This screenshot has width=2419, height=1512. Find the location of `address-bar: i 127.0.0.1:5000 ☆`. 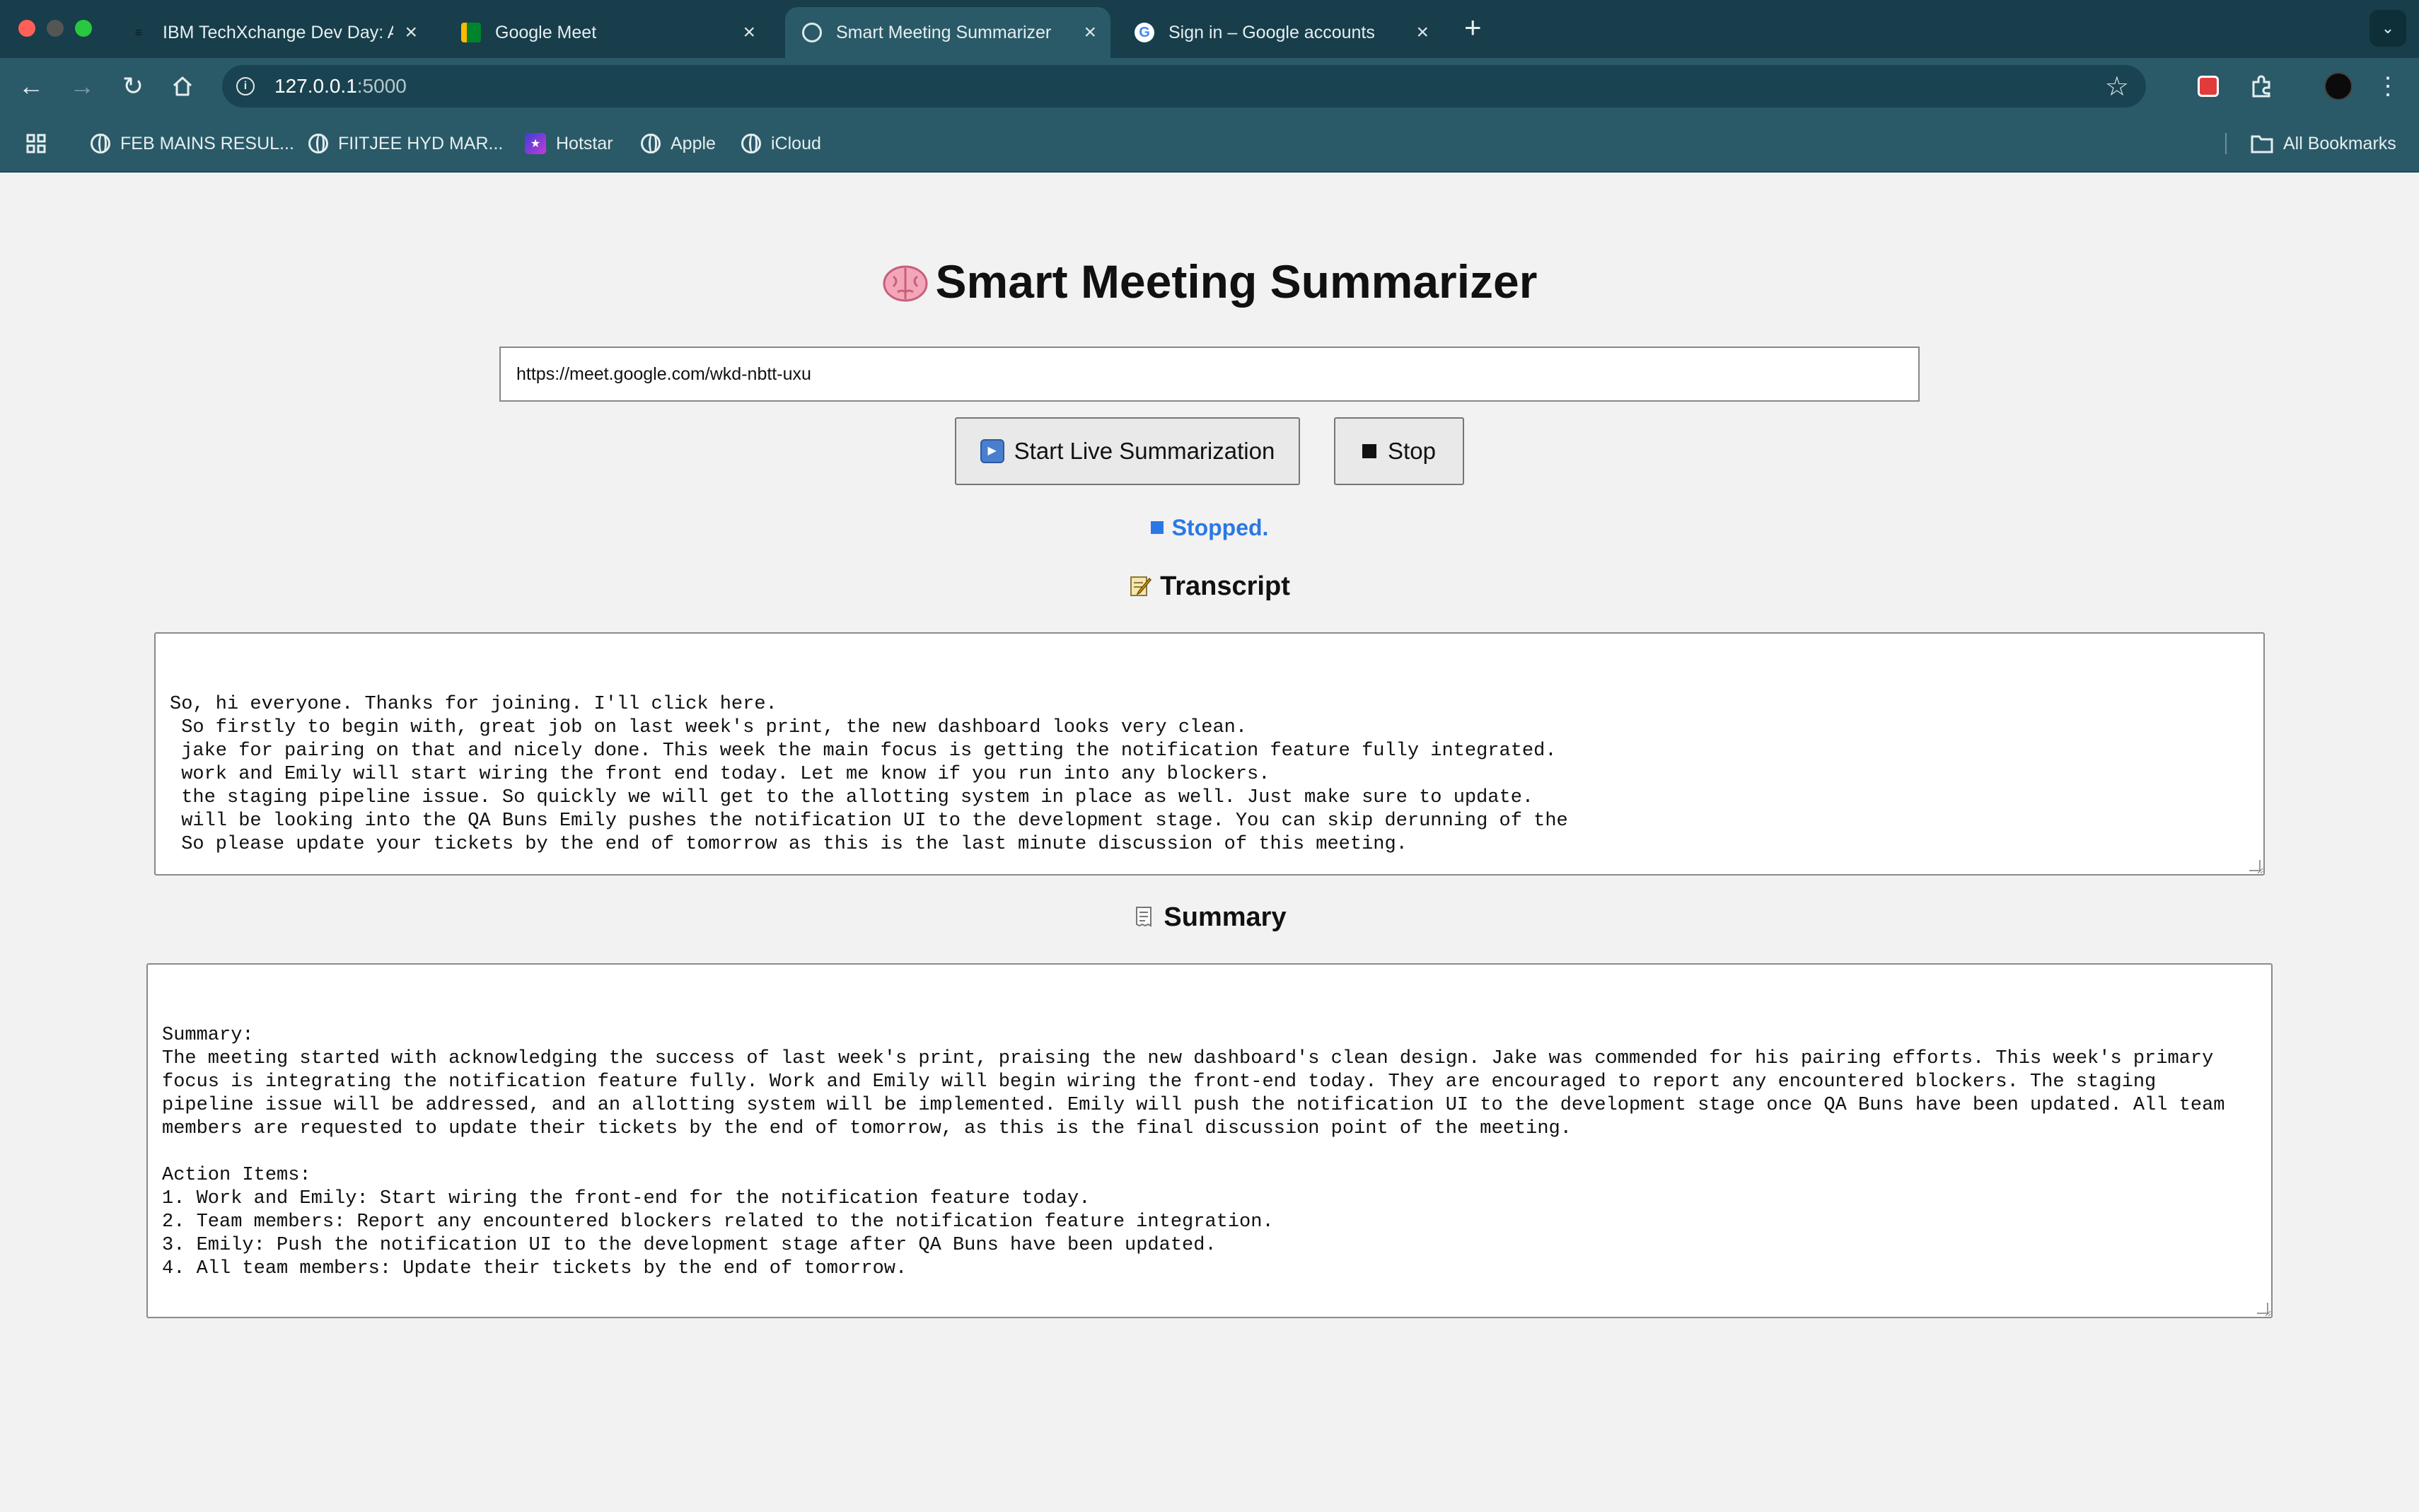

address-bar: i 127.0.0.1:5000 ☆ is located at coordinates (1184, 86).